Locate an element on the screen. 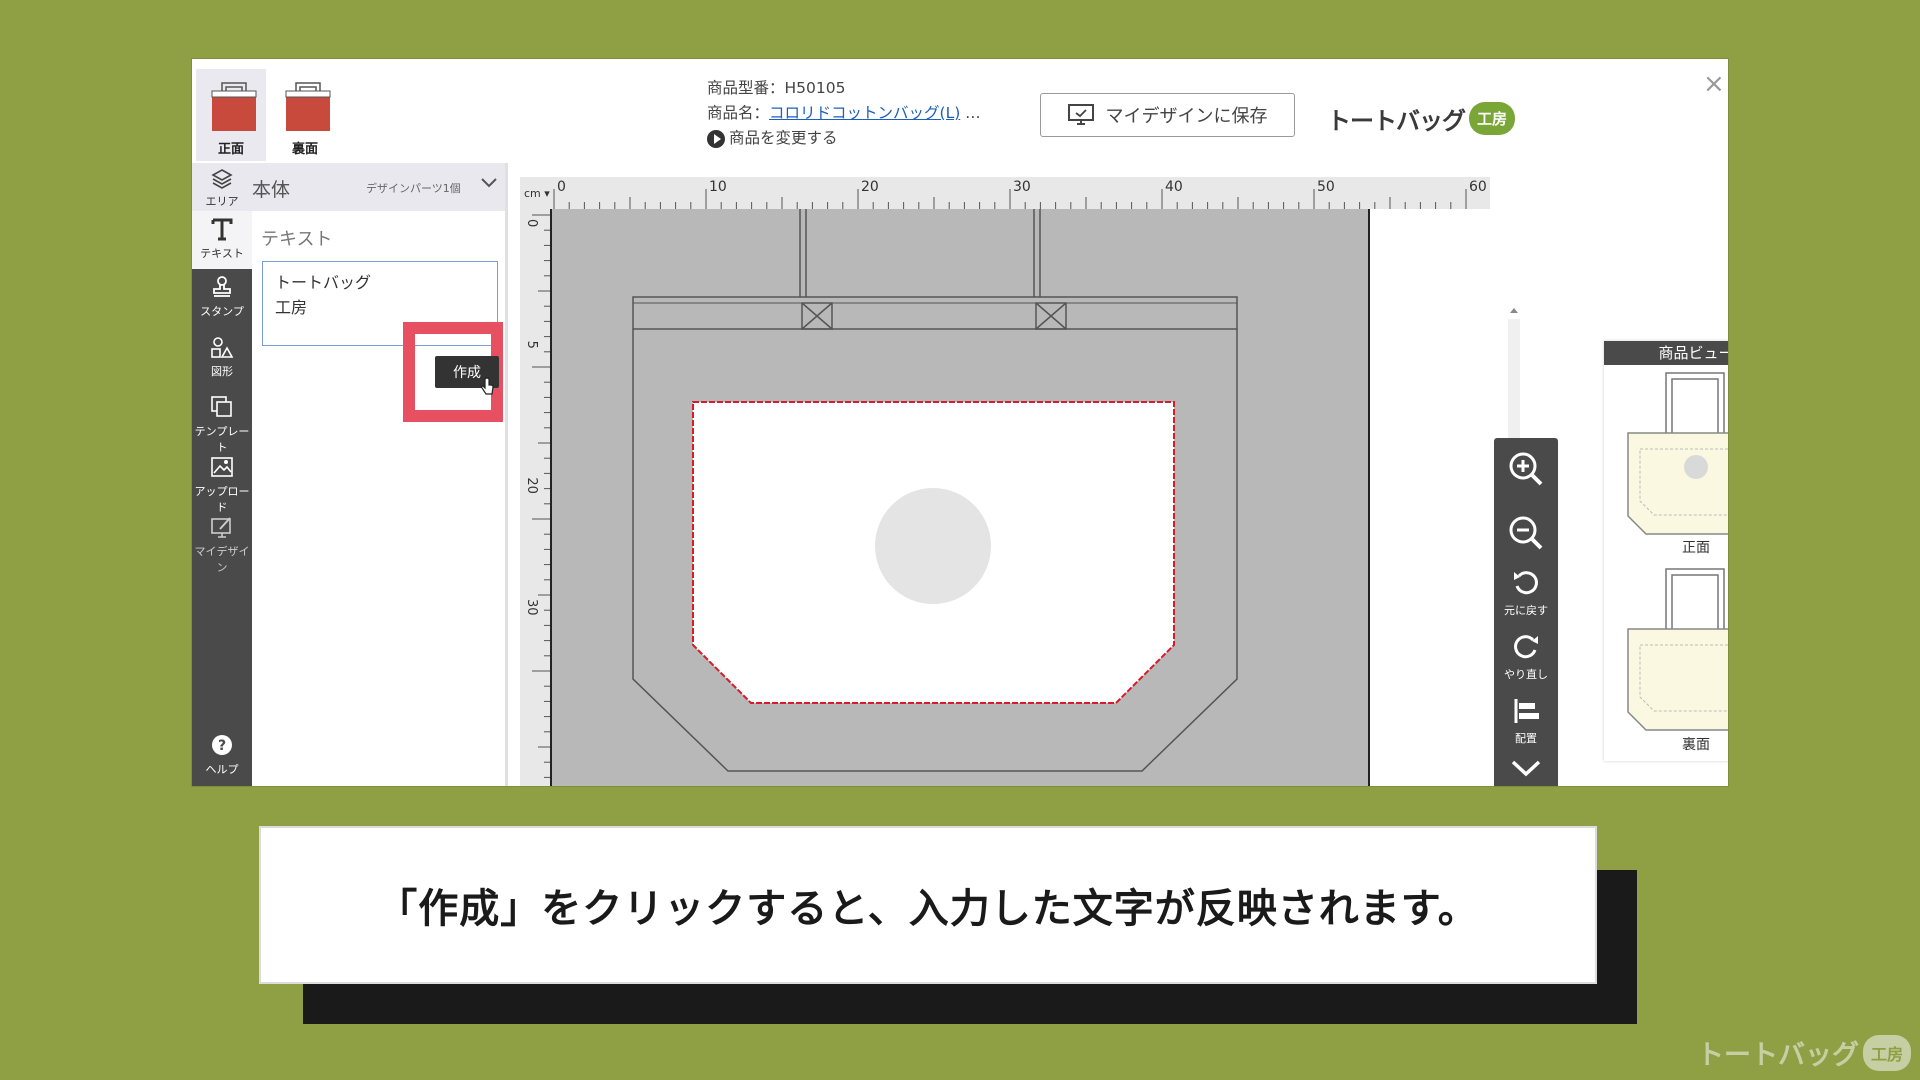  logo-text: トートバッグ is located at coordinates (1396, 121).